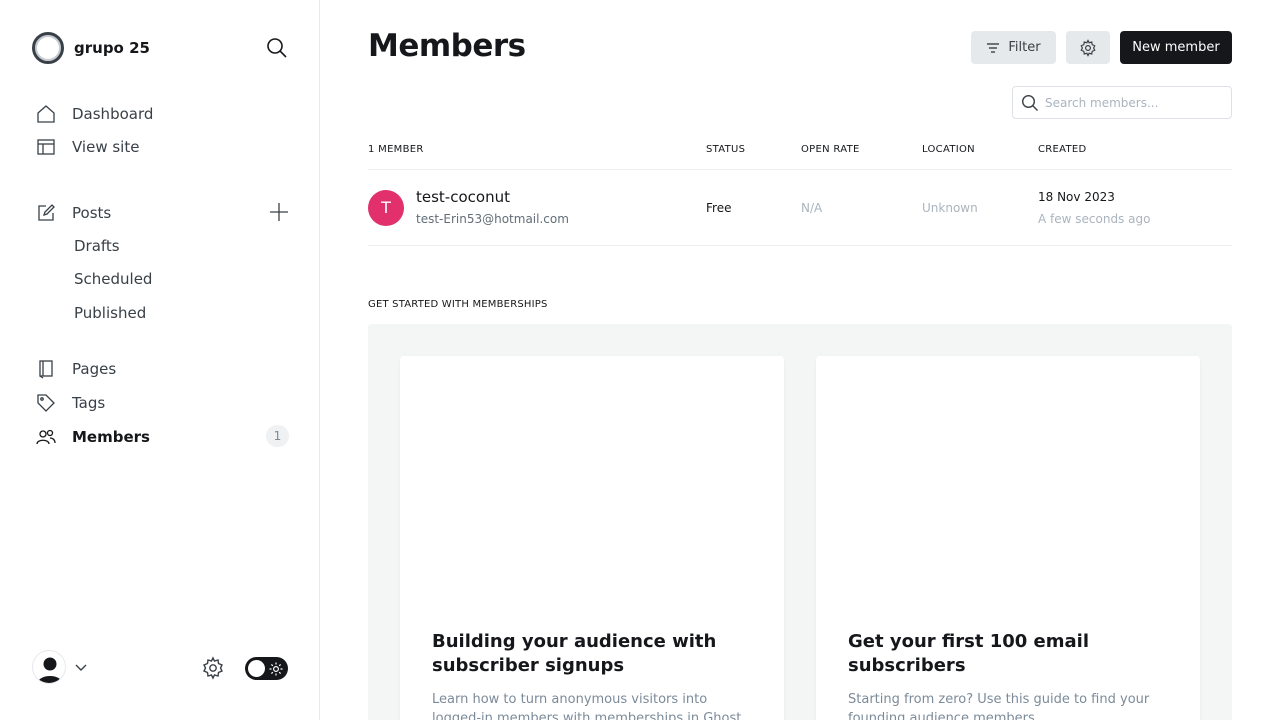 Image resolution: width=1280 pixels, height=720 pixels. I want to click on nav-dashboard: Dashboard, so click(94, 114).